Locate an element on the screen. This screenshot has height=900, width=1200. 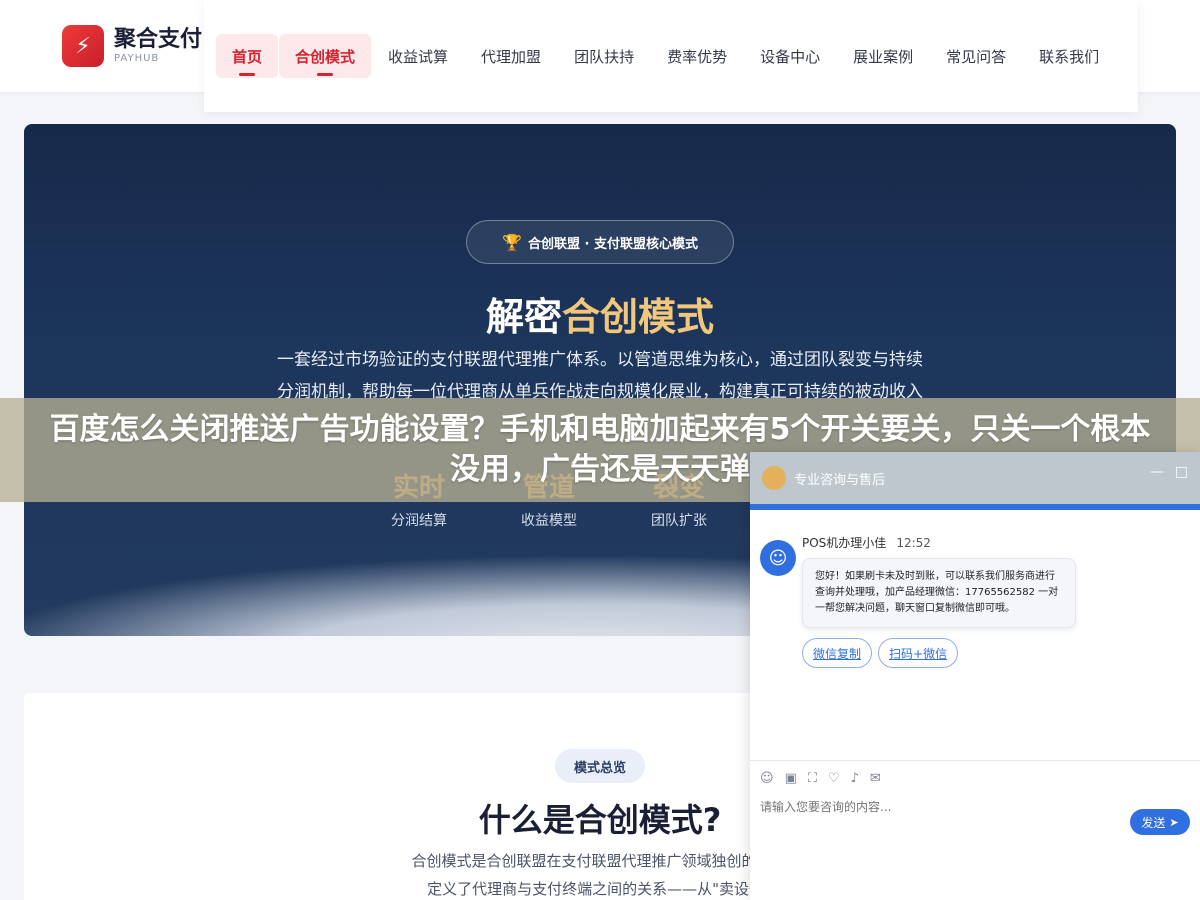
hero-desc-line-1: 一套经过市场验证的支付联盟代理推广体系。以管道思维为核心，通过团队裂变与持续 is located at coordinates (600, 360).